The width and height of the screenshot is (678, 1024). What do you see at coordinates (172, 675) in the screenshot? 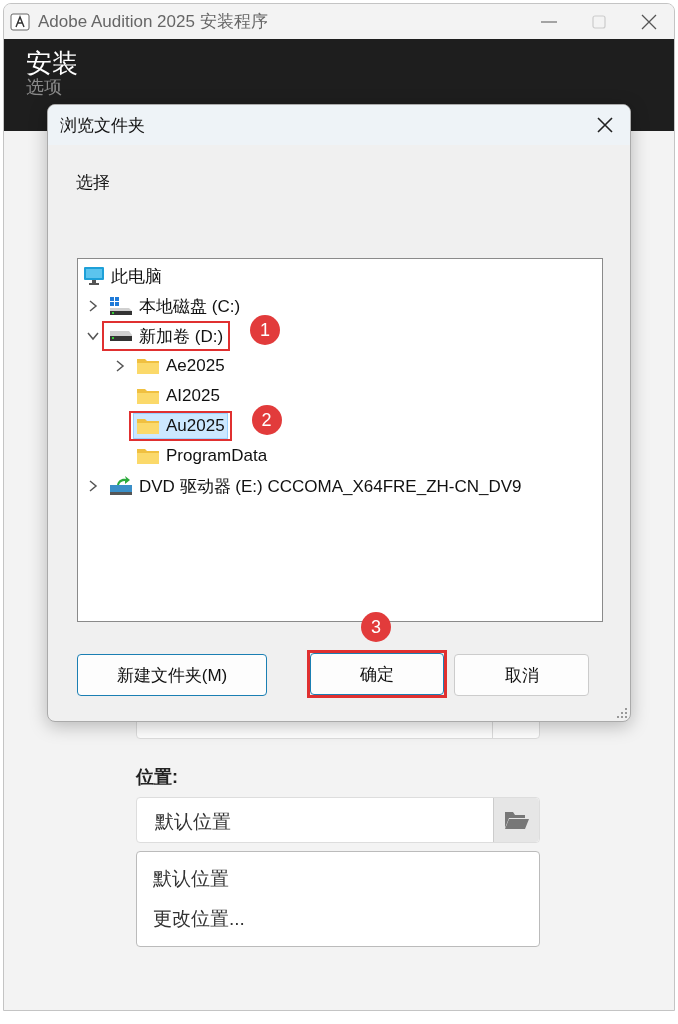
I see `dialog-button: 新建文件夹(M)` at bounding box center [172, 675].